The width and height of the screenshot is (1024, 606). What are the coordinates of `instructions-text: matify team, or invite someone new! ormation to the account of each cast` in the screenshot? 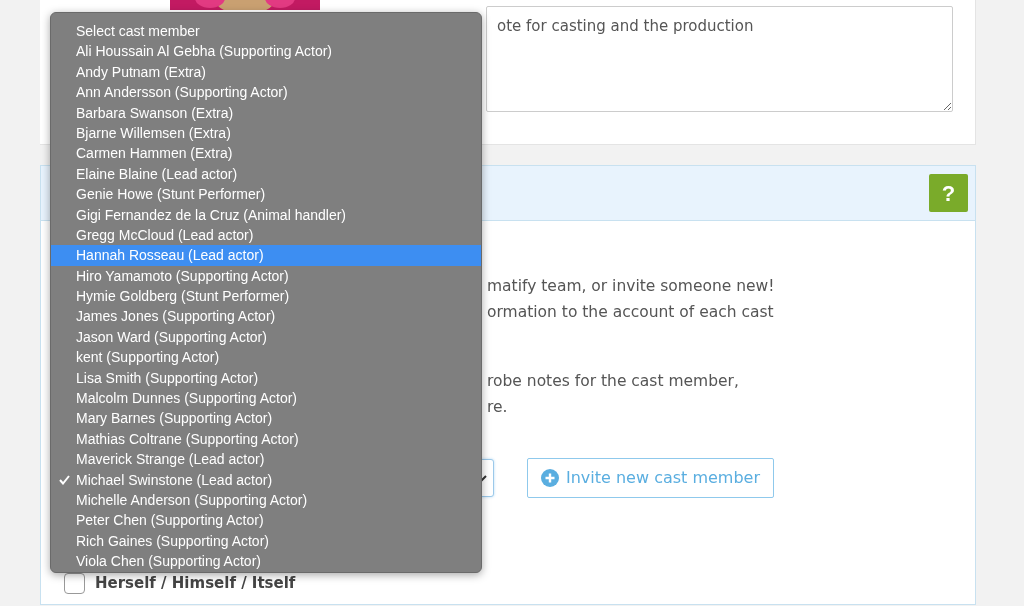 It's located at (631, 299).